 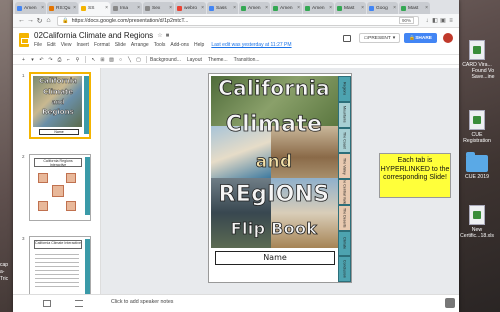 What do you see at coordinates (126, 8) in the screenshot?
I see `browser-tab: Ima ×` at bounding box center [126, 8].